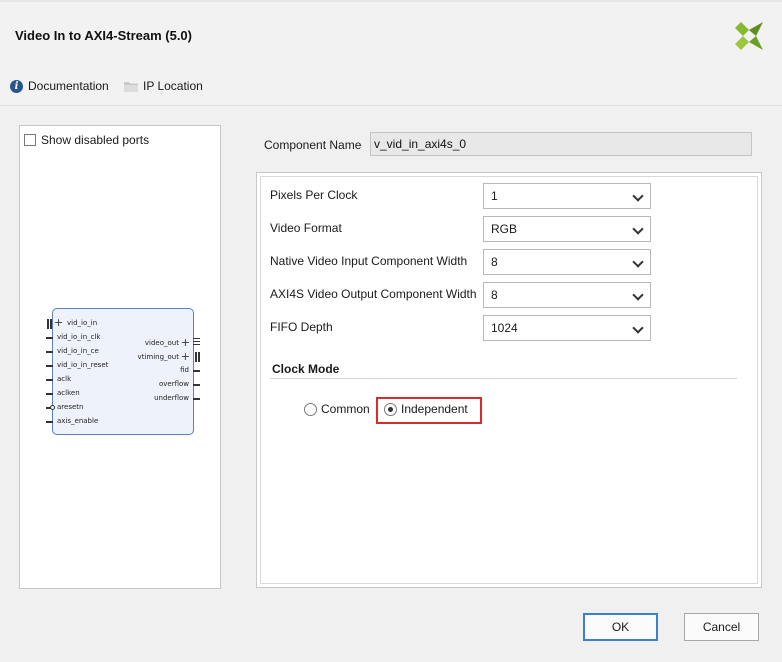 The image size is (782, 662). Describe the element at coordinates (369, 261) in the screenshot. I see `native-video-width-label: Native Video Input Component Width` at that location.